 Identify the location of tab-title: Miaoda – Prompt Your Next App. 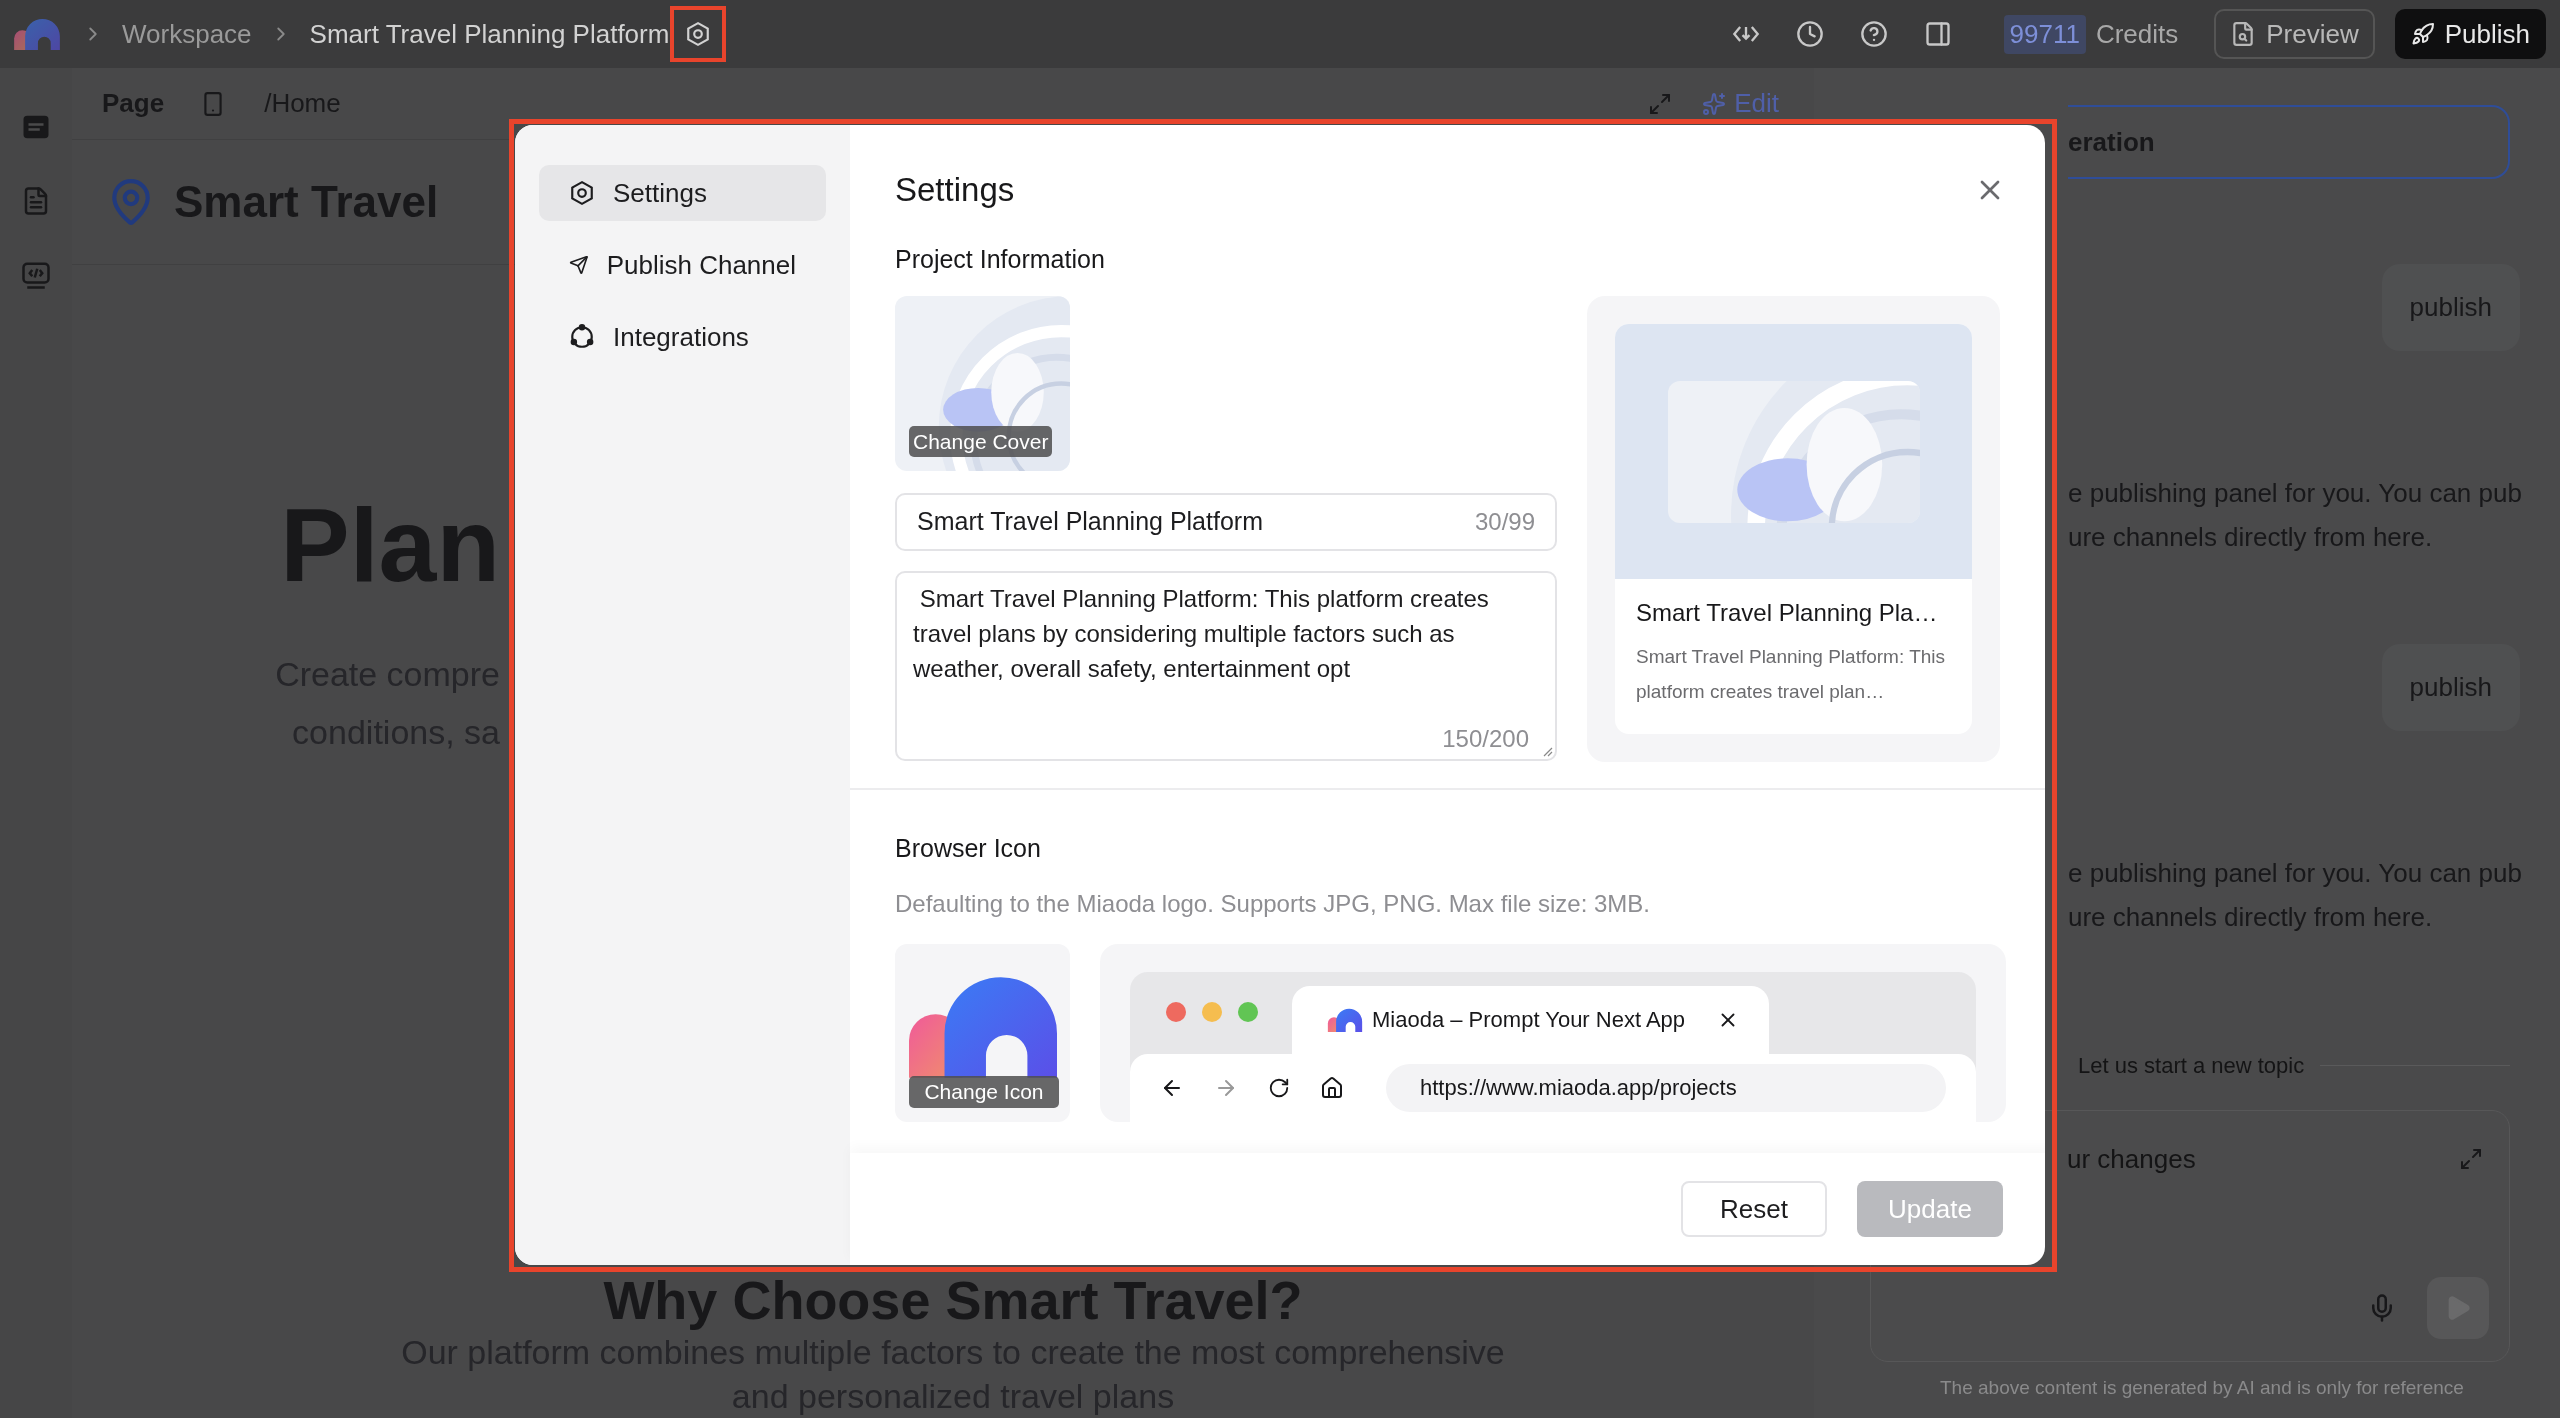
(1529, 1020).